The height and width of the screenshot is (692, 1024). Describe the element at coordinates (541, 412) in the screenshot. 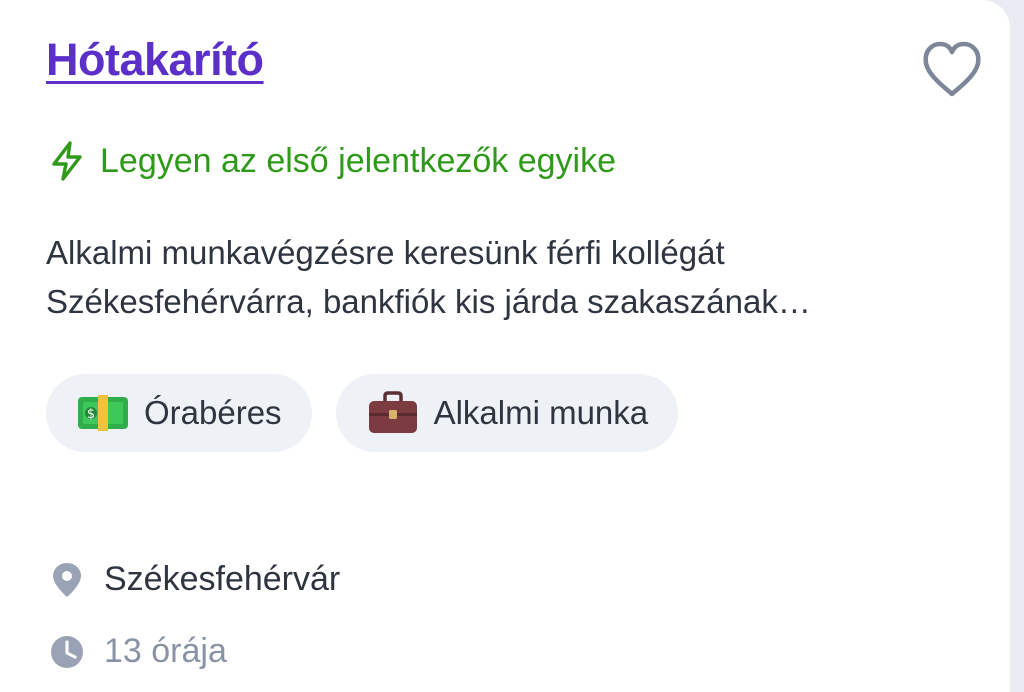

I see `tag-label: Alkalmi munka` at that location.